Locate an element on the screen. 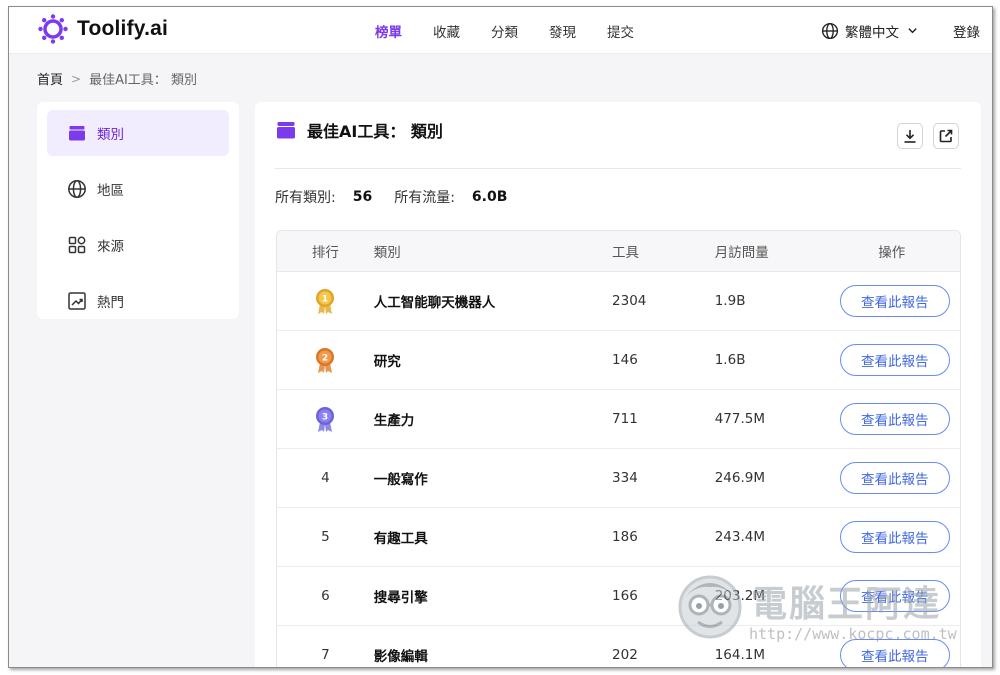 This screenshot has height=675, width=1000. table-row: 7 影像編輯 202 164.1M 查看此報告 is located at coordinates (618, 646).